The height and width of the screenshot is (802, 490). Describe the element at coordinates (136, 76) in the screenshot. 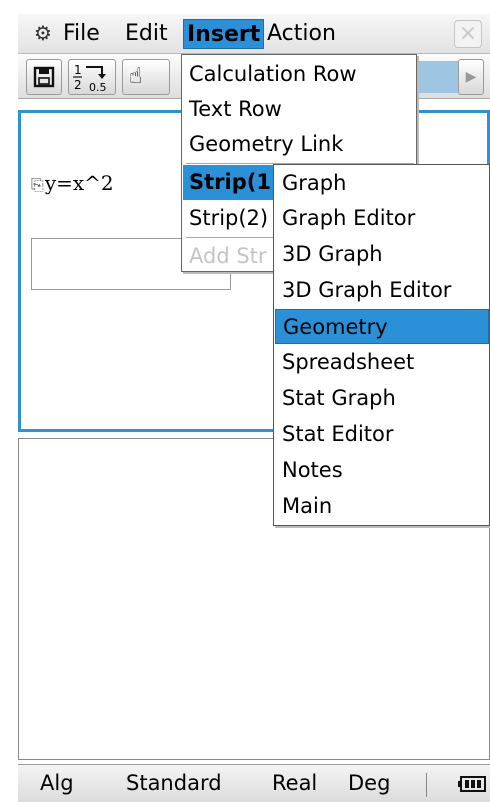

I see `hand-icon: ☝` at that location.